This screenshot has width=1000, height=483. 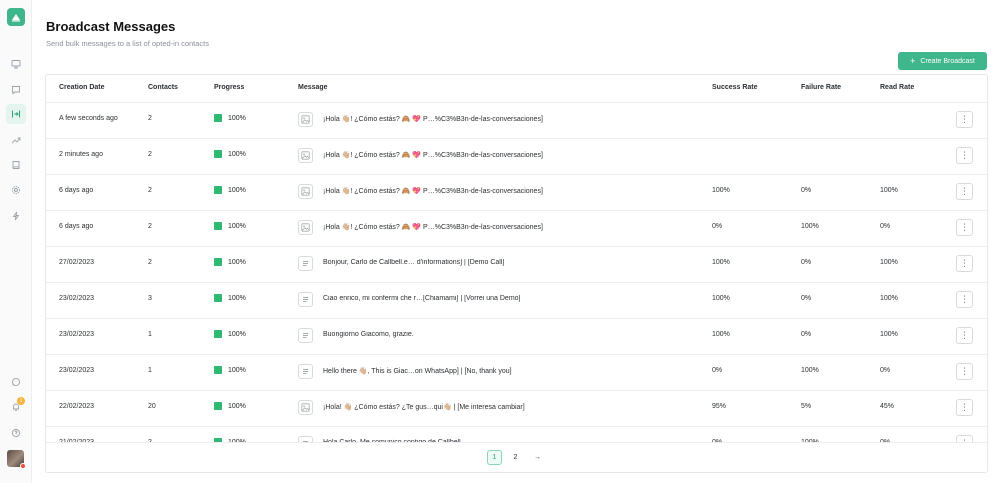 What do you see at coordinates (16, 140) in the screenshot?
I see `trending-icon` at bounding box center [16, 140].